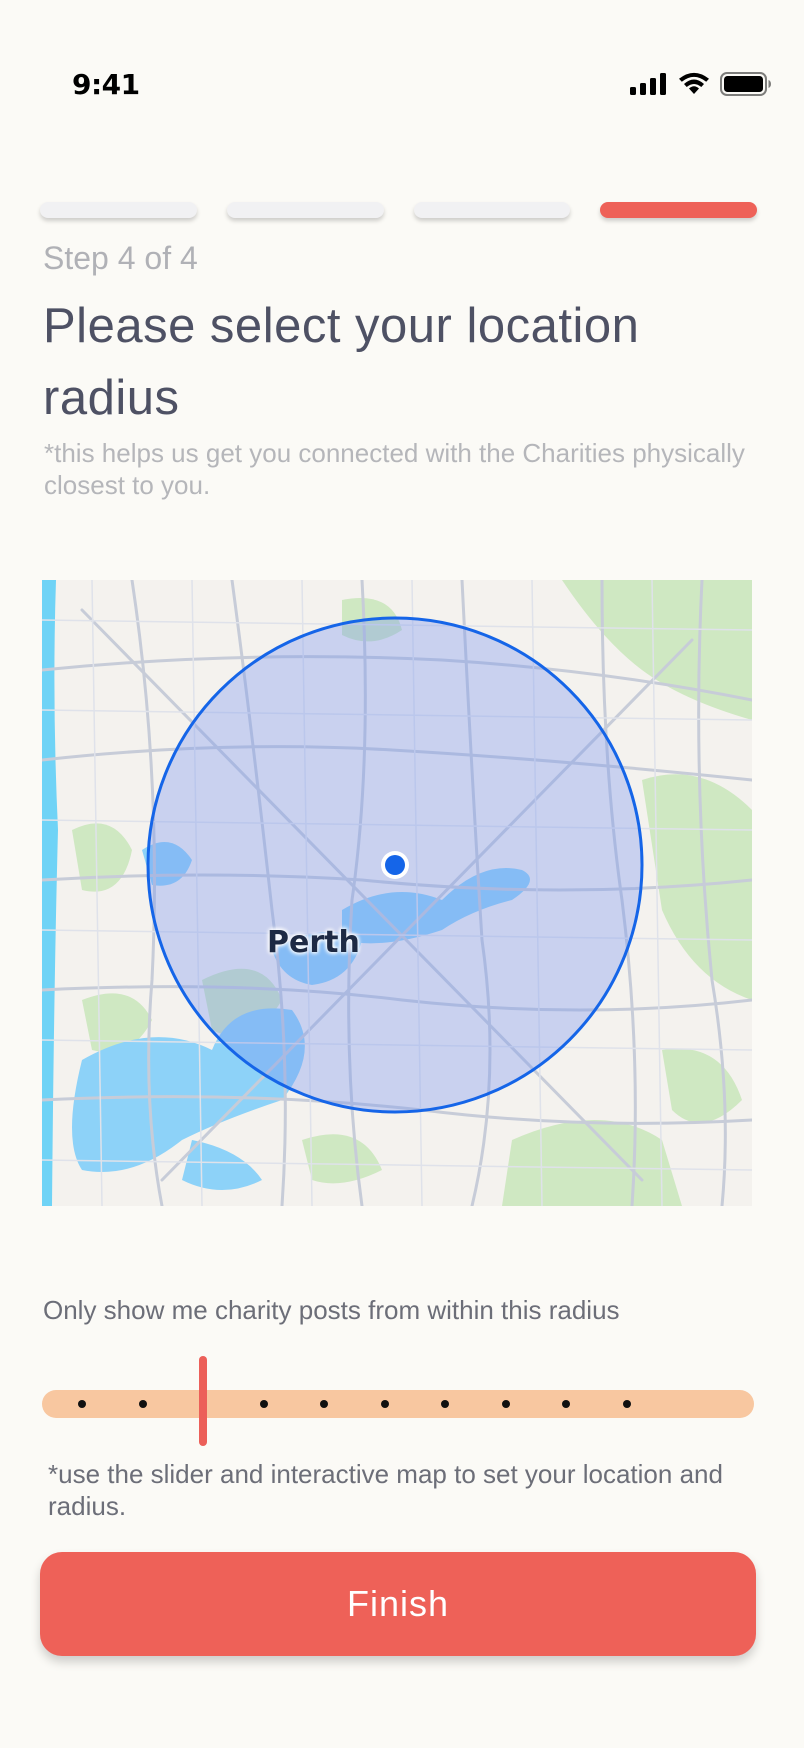 The height and width of the screenshot is (1748, 804). I want to click on status-icons, so click(701, 84).